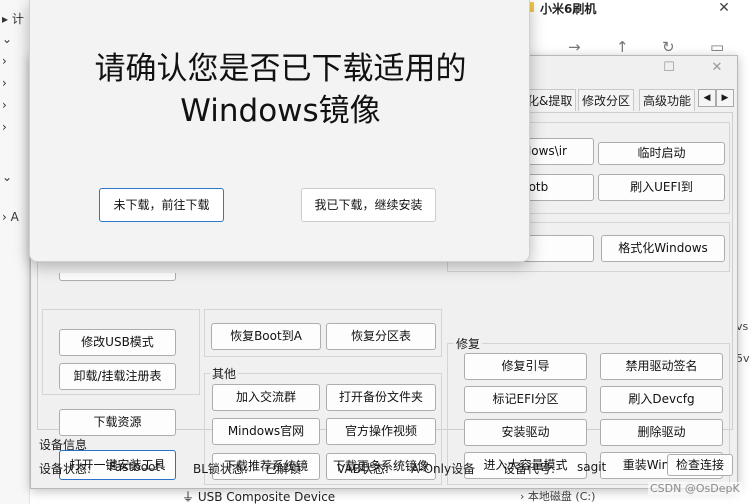  Describe the element at coordinates (135, 467) in the screenshot. I see `device-status-value: Fastboot` at that location.